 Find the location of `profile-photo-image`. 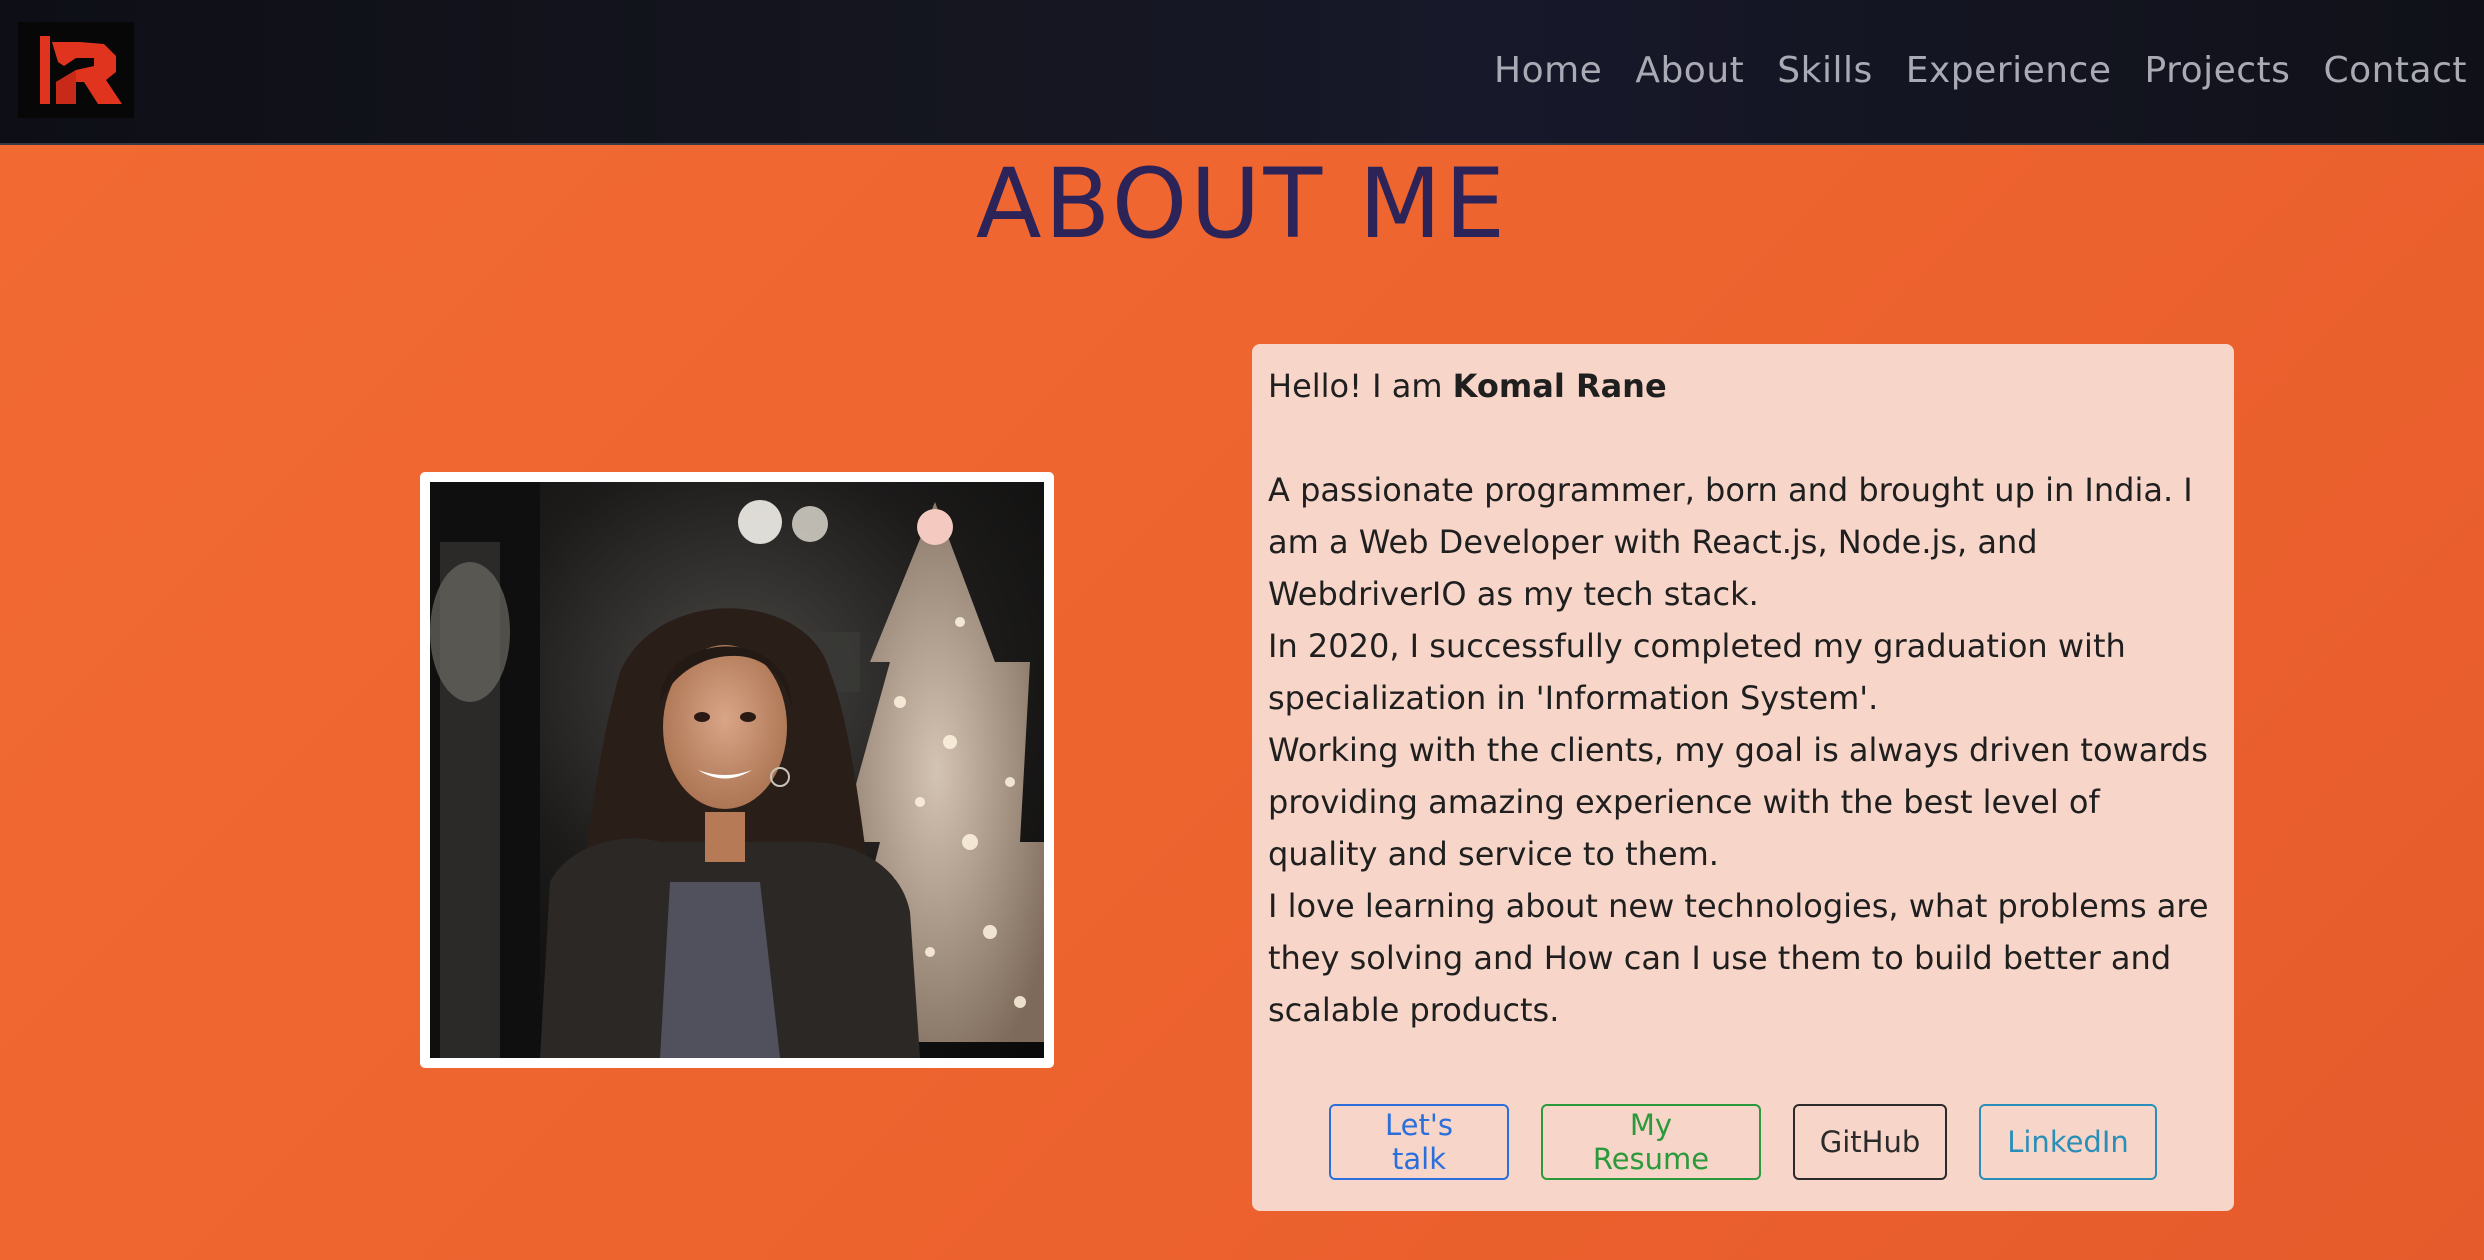

profile-photo-image is located at coordinates (737, 770).